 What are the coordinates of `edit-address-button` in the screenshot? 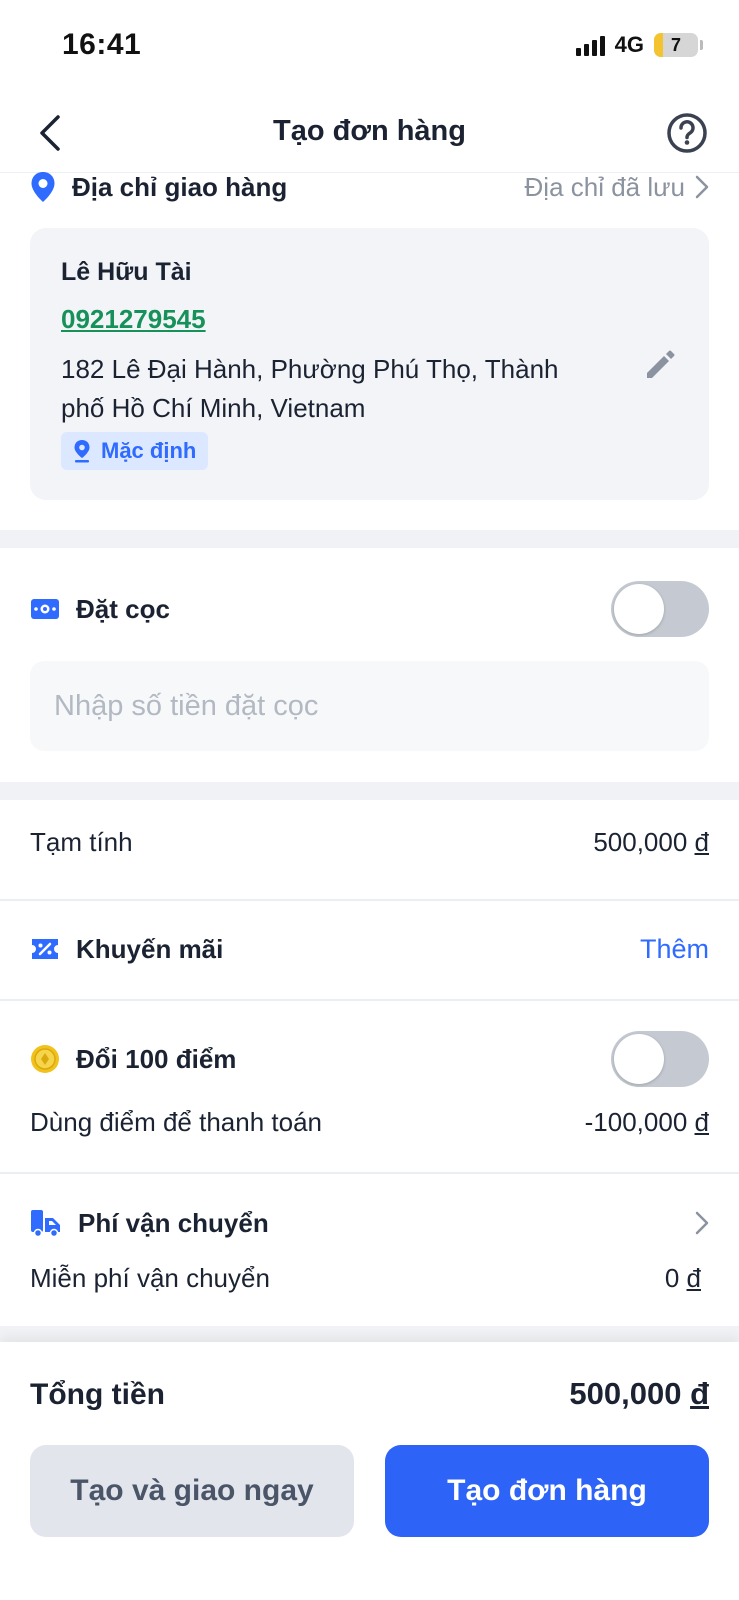 It's located at (660, 365).